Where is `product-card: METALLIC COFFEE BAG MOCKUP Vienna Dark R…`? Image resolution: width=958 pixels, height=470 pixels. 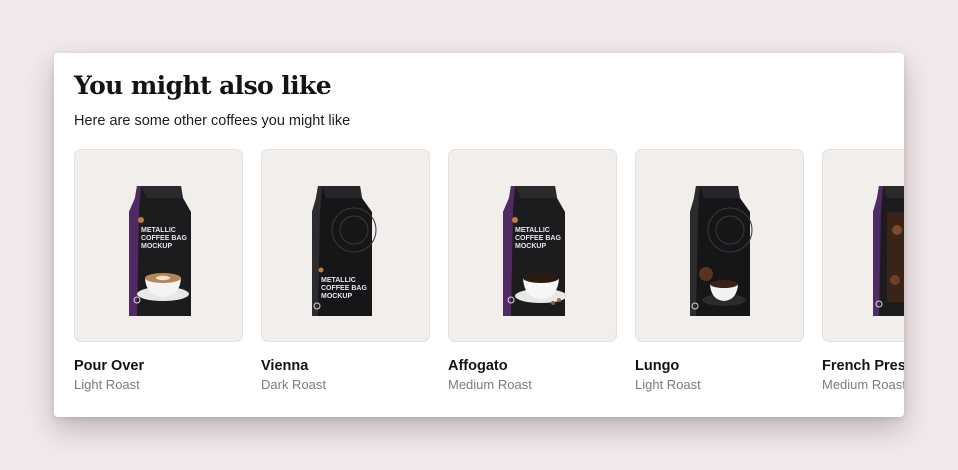
product-card: METALLIC COFFEE BAG MOCKUP Vienna Dark R… is located at coordinates (345, 270).